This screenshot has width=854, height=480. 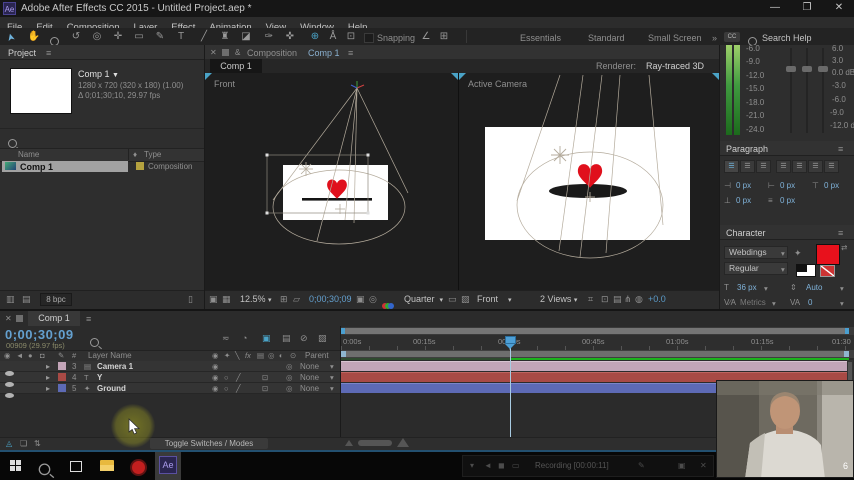 What do you see at coordinates (88, 319) in the screenshot?
I see `timeline-panel-menu-icon: ≡` at bounding box center [88, 319].